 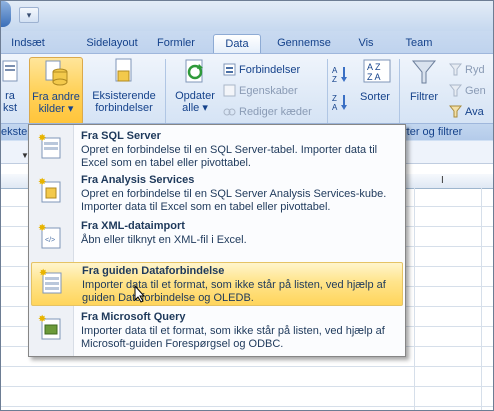 I want to click on existing-connections-button: Eksisterende forbindelser, so click(x=124, y=85).